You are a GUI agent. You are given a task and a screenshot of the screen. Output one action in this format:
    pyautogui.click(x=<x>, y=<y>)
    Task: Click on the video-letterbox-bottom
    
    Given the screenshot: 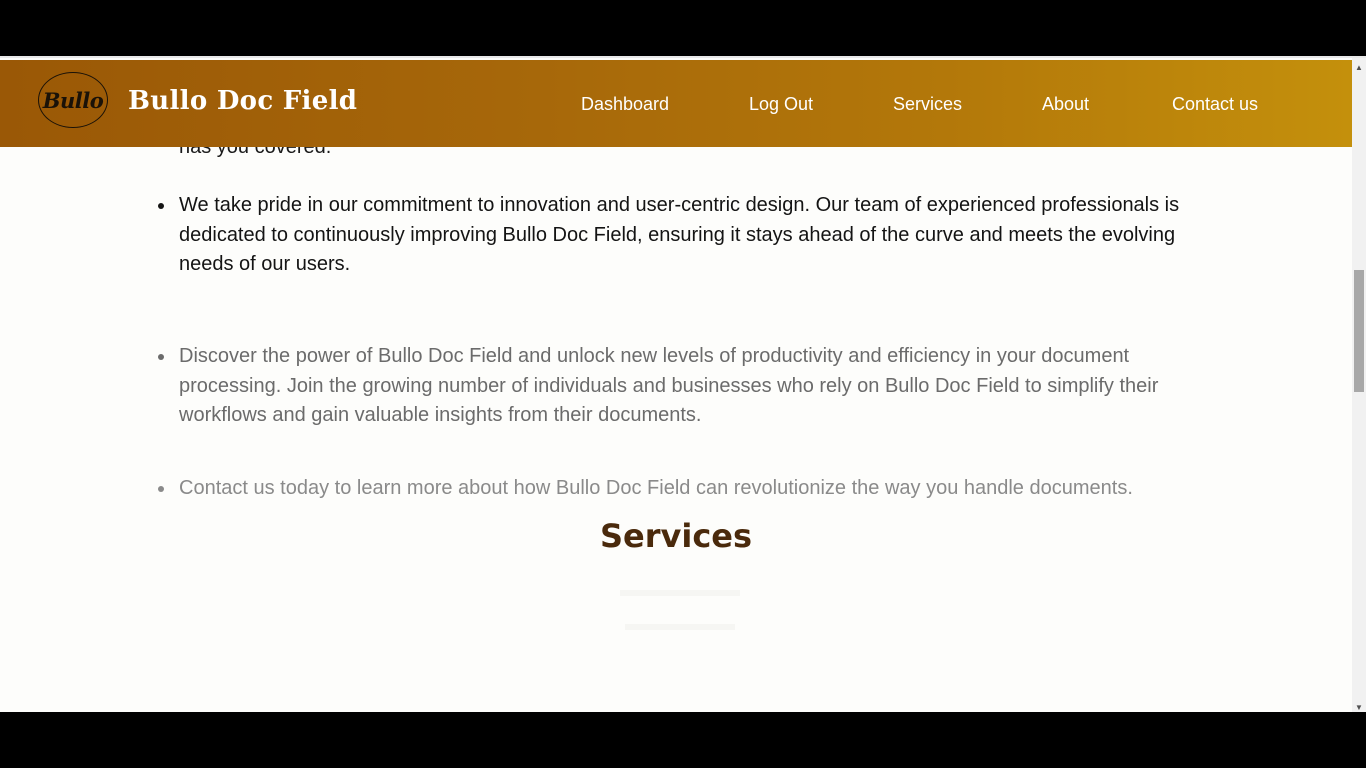 What is the action you would take?
    pyautogui.click(x=683, y=740)
    